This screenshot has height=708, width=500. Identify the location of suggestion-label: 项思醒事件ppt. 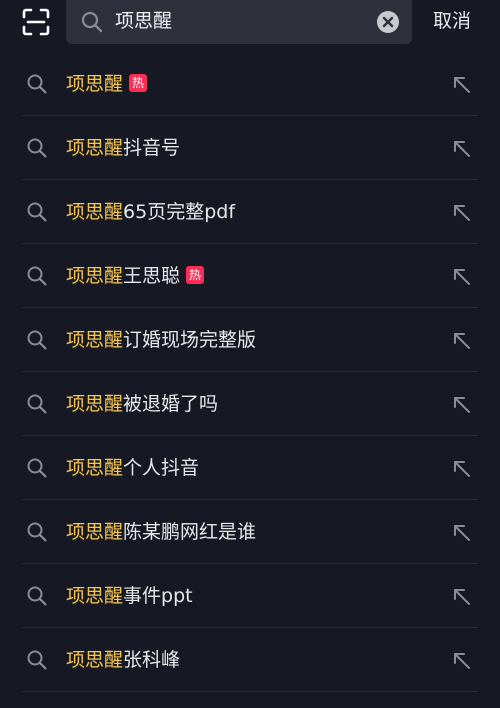
(129, 596).